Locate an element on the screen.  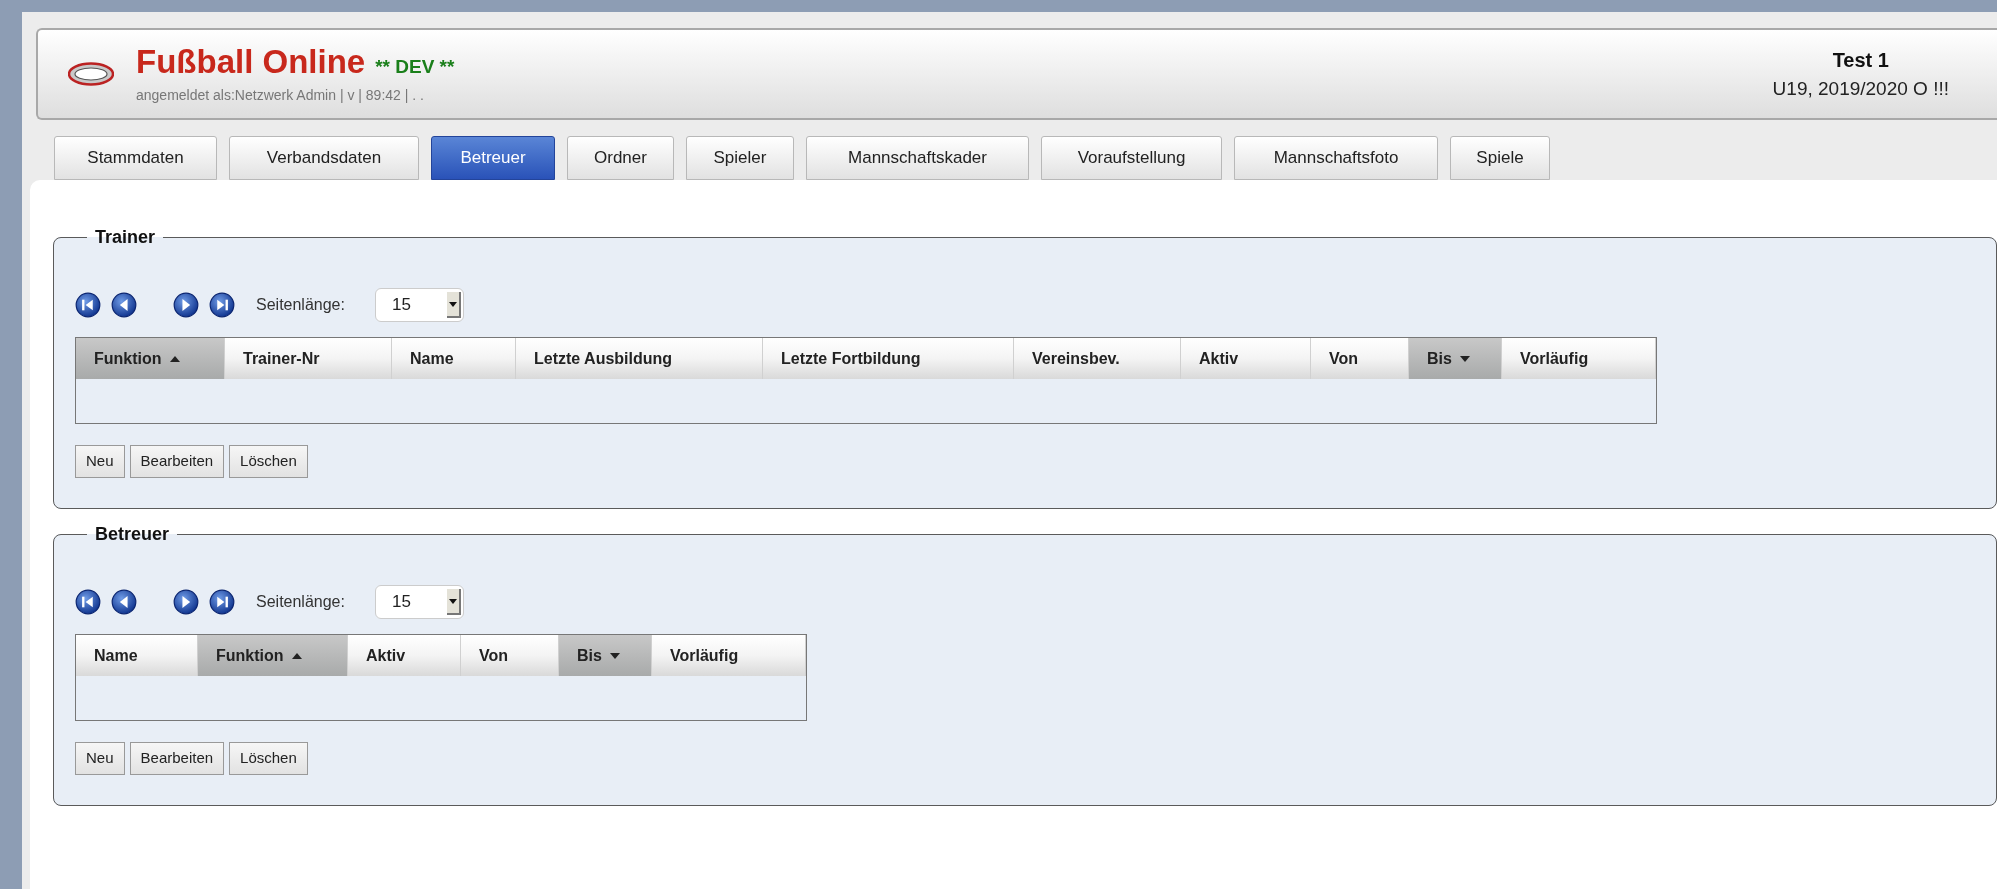
section-legend: Betreuer is located at coordinates (132, 534).